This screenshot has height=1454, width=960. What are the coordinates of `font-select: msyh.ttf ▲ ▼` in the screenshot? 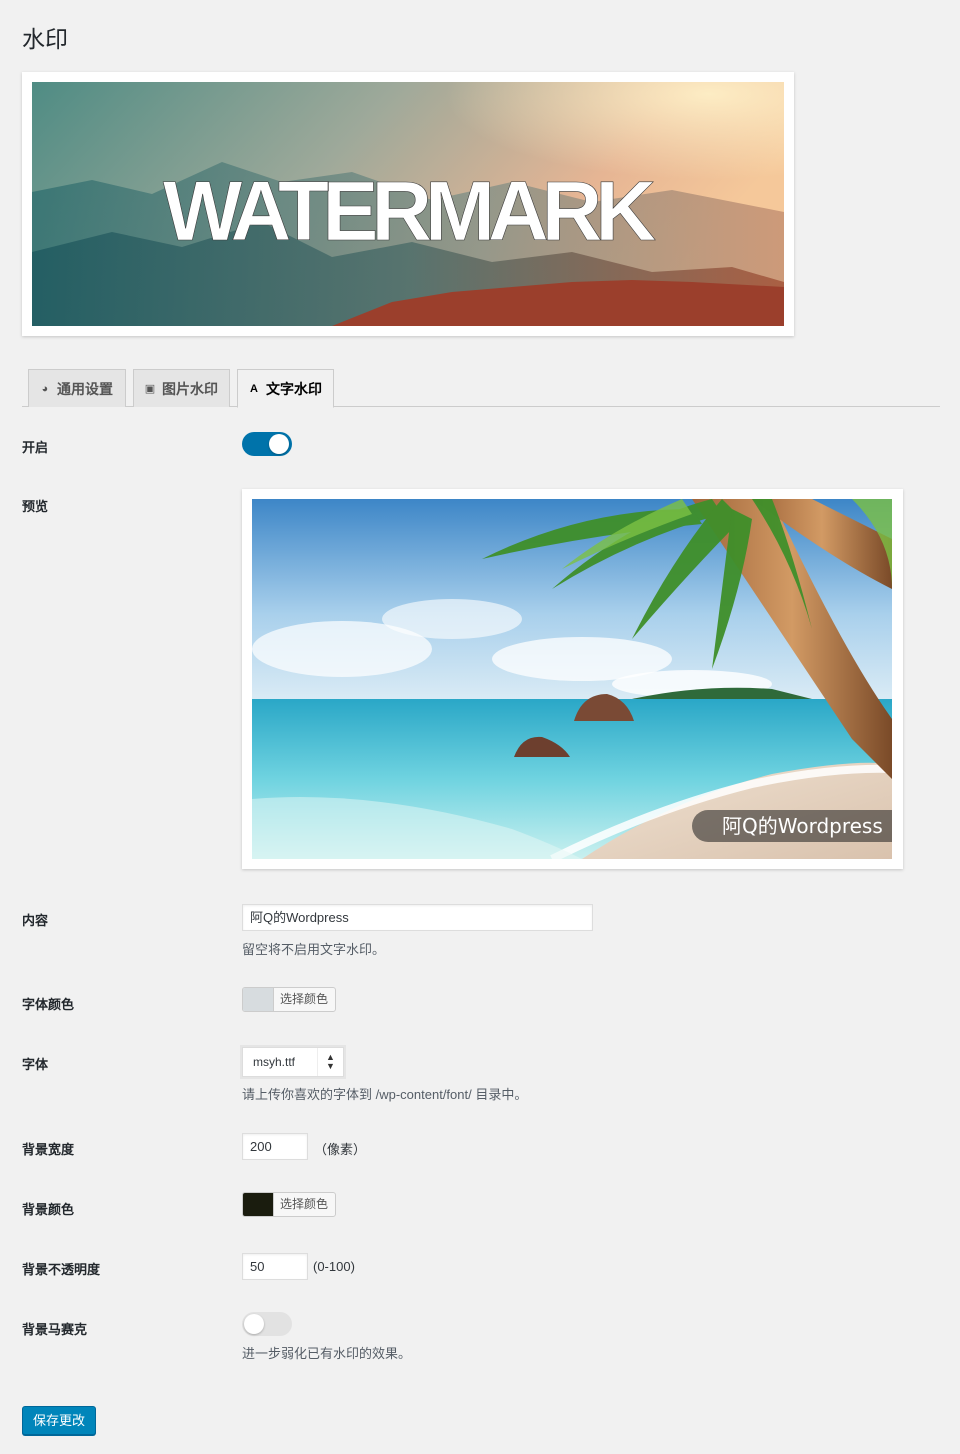 It's located at (293, 1062).